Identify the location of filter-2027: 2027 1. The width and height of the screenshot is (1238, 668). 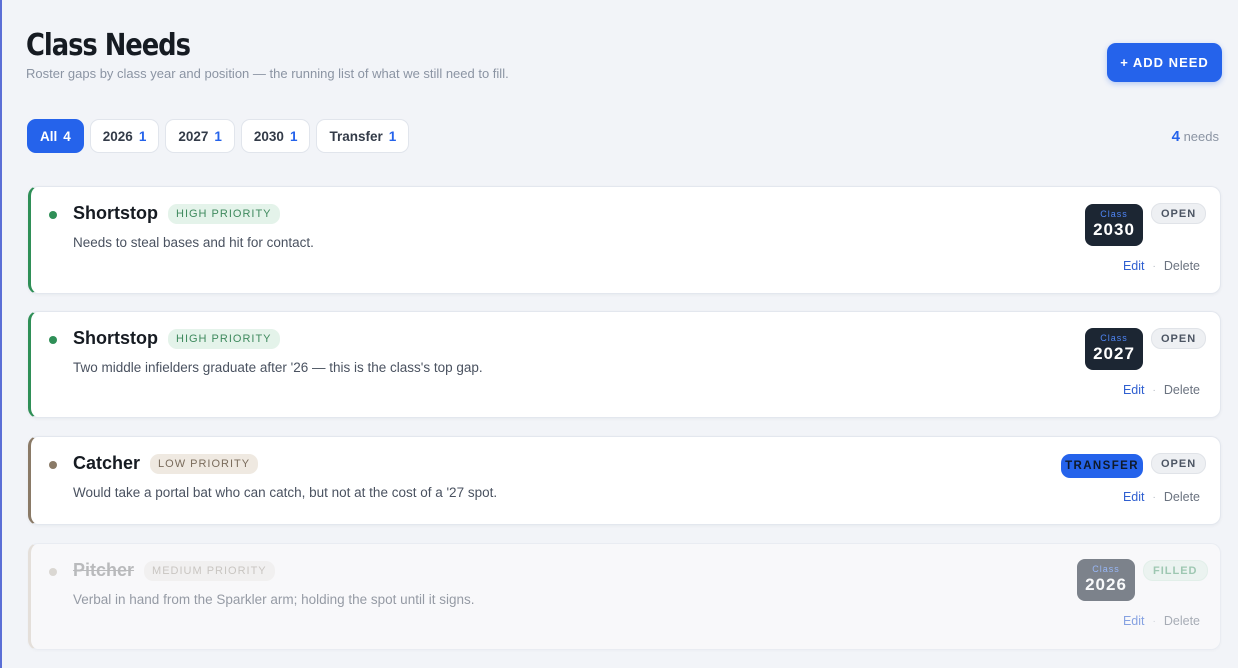
(200, 136).